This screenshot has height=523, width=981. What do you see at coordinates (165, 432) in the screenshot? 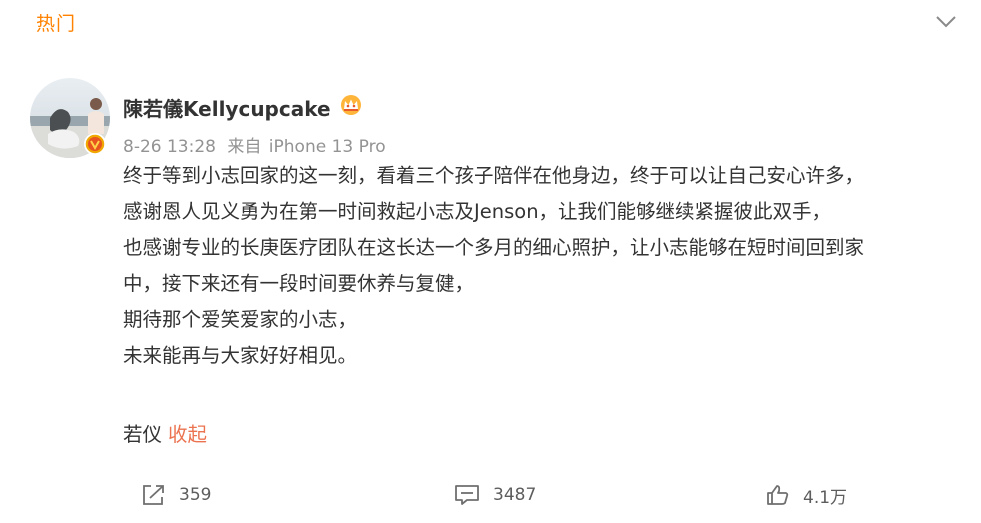
I see `post-signature-row: 若仪 收起` at bounding box center [165, 432].